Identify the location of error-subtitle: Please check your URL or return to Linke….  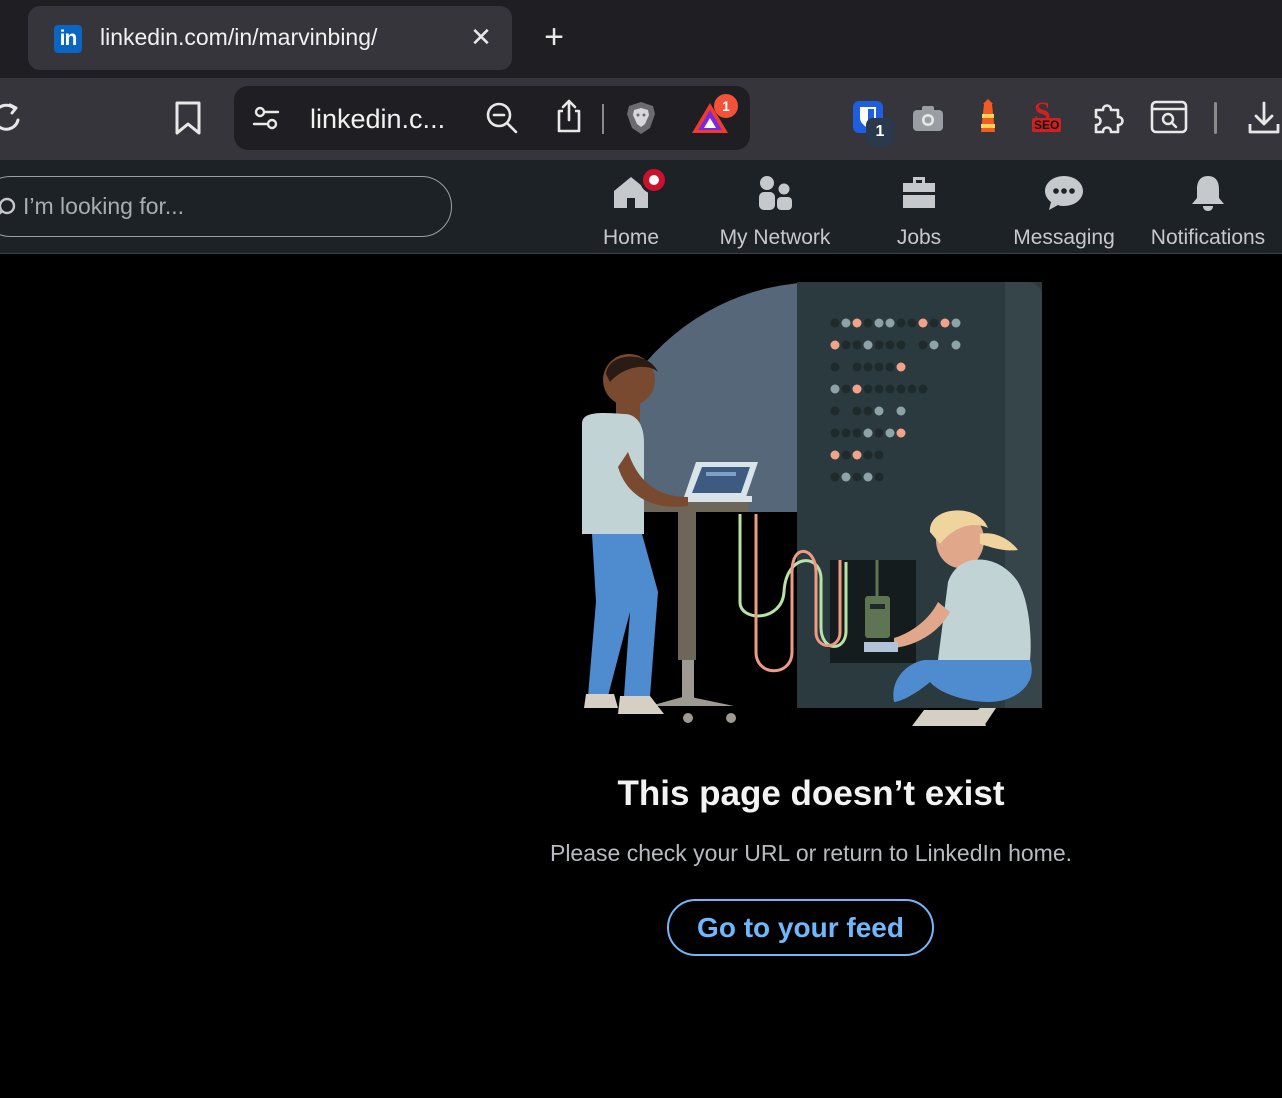
(811, 853).